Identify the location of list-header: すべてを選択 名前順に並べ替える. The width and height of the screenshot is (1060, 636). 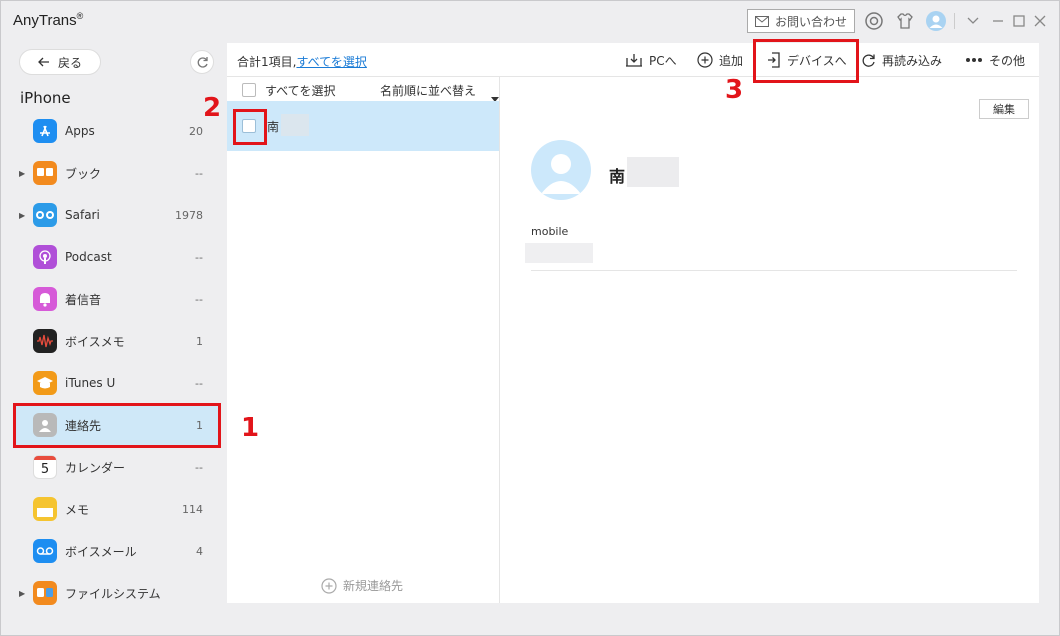
(363, 96).